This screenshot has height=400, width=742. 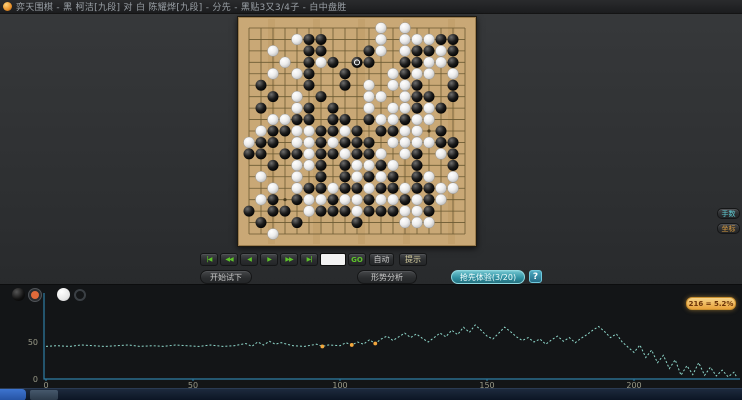 What do you see at coordinates (535, 276) in the screenshot?
I see `help-button: ?` at bounding box center [535, 276].